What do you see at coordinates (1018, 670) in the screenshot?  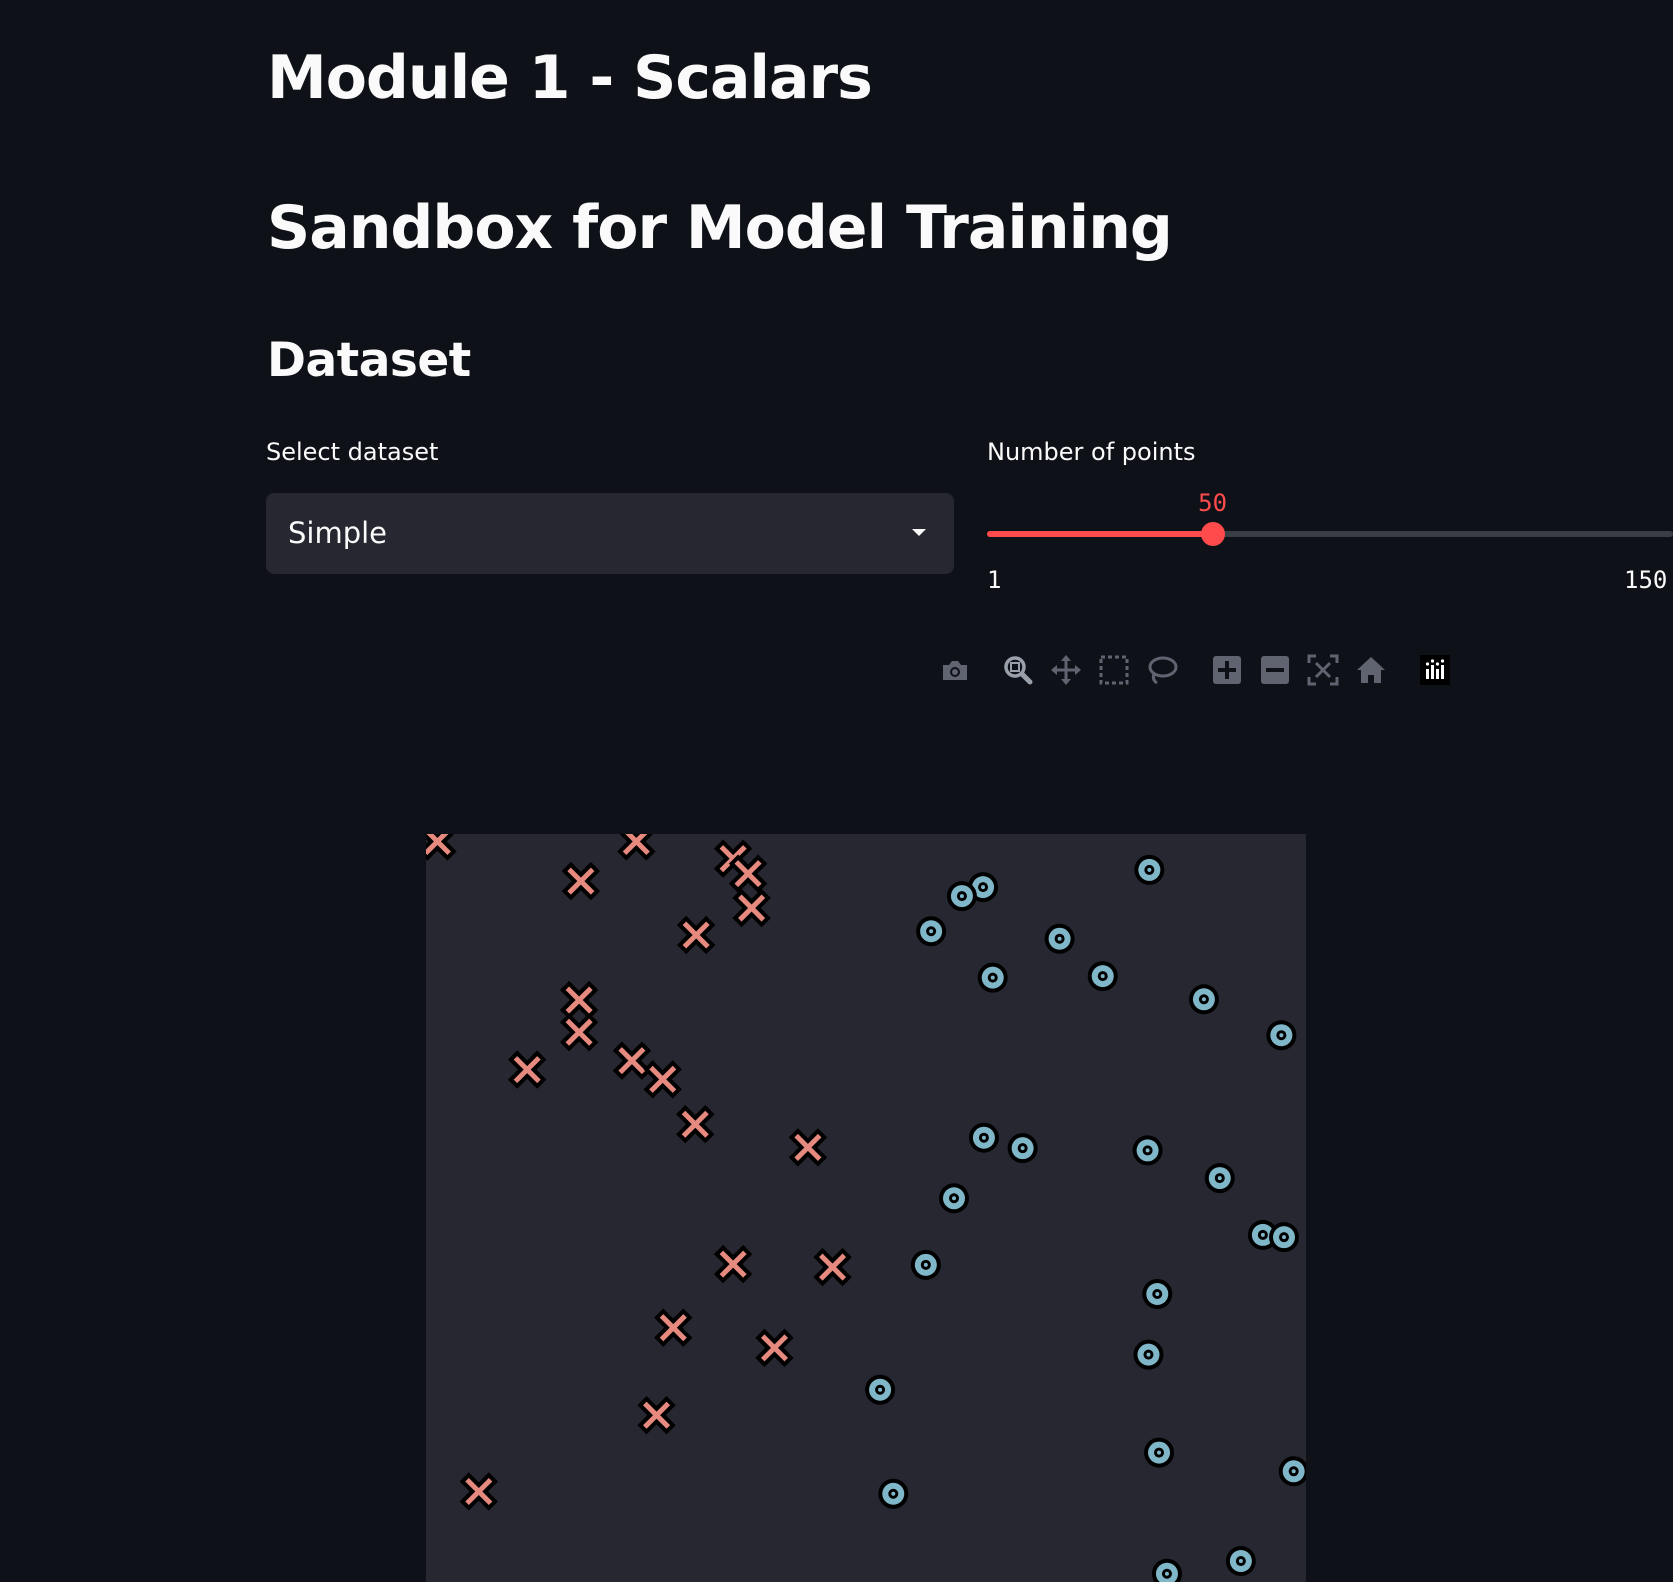 I see `zoom-icon` at bounding box center [1018, 670].